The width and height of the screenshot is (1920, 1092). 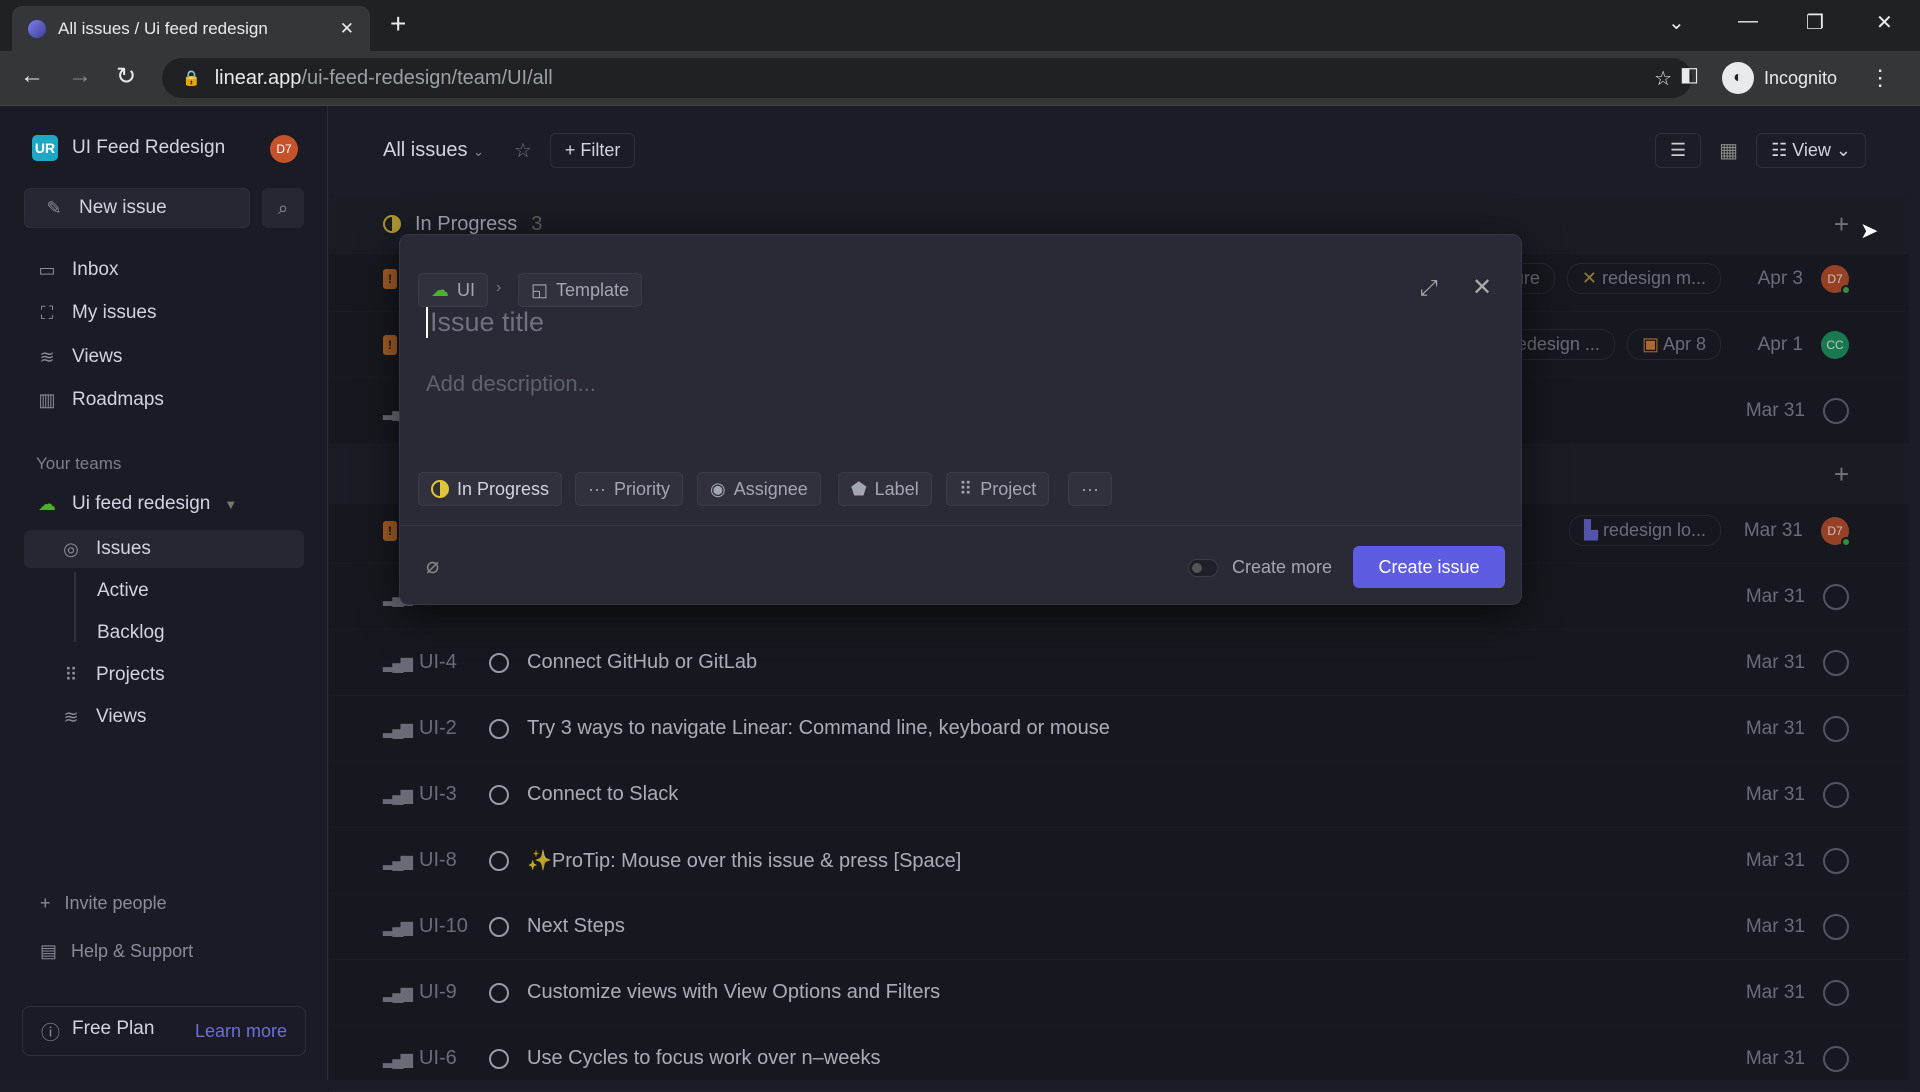 I want to click on new-tab-button: +, so click(x=398, y=24).